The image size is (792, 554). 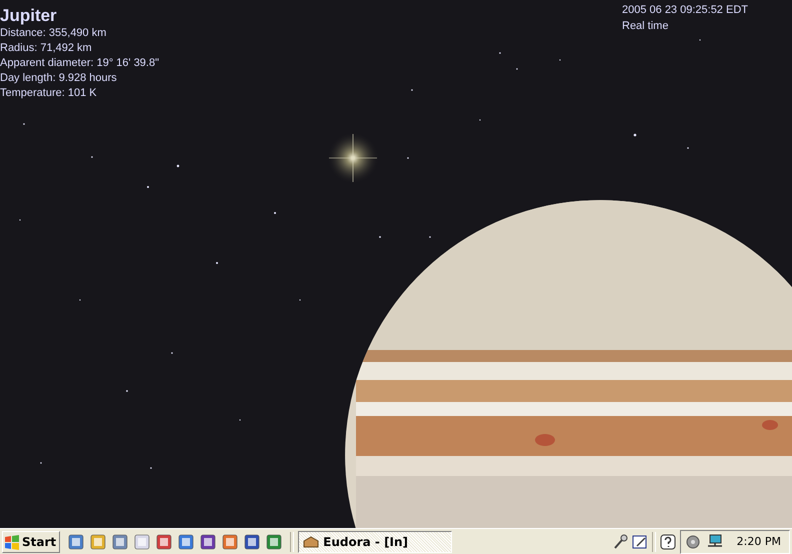 I want to click on speaker-icon, so click(x=692, y=542).